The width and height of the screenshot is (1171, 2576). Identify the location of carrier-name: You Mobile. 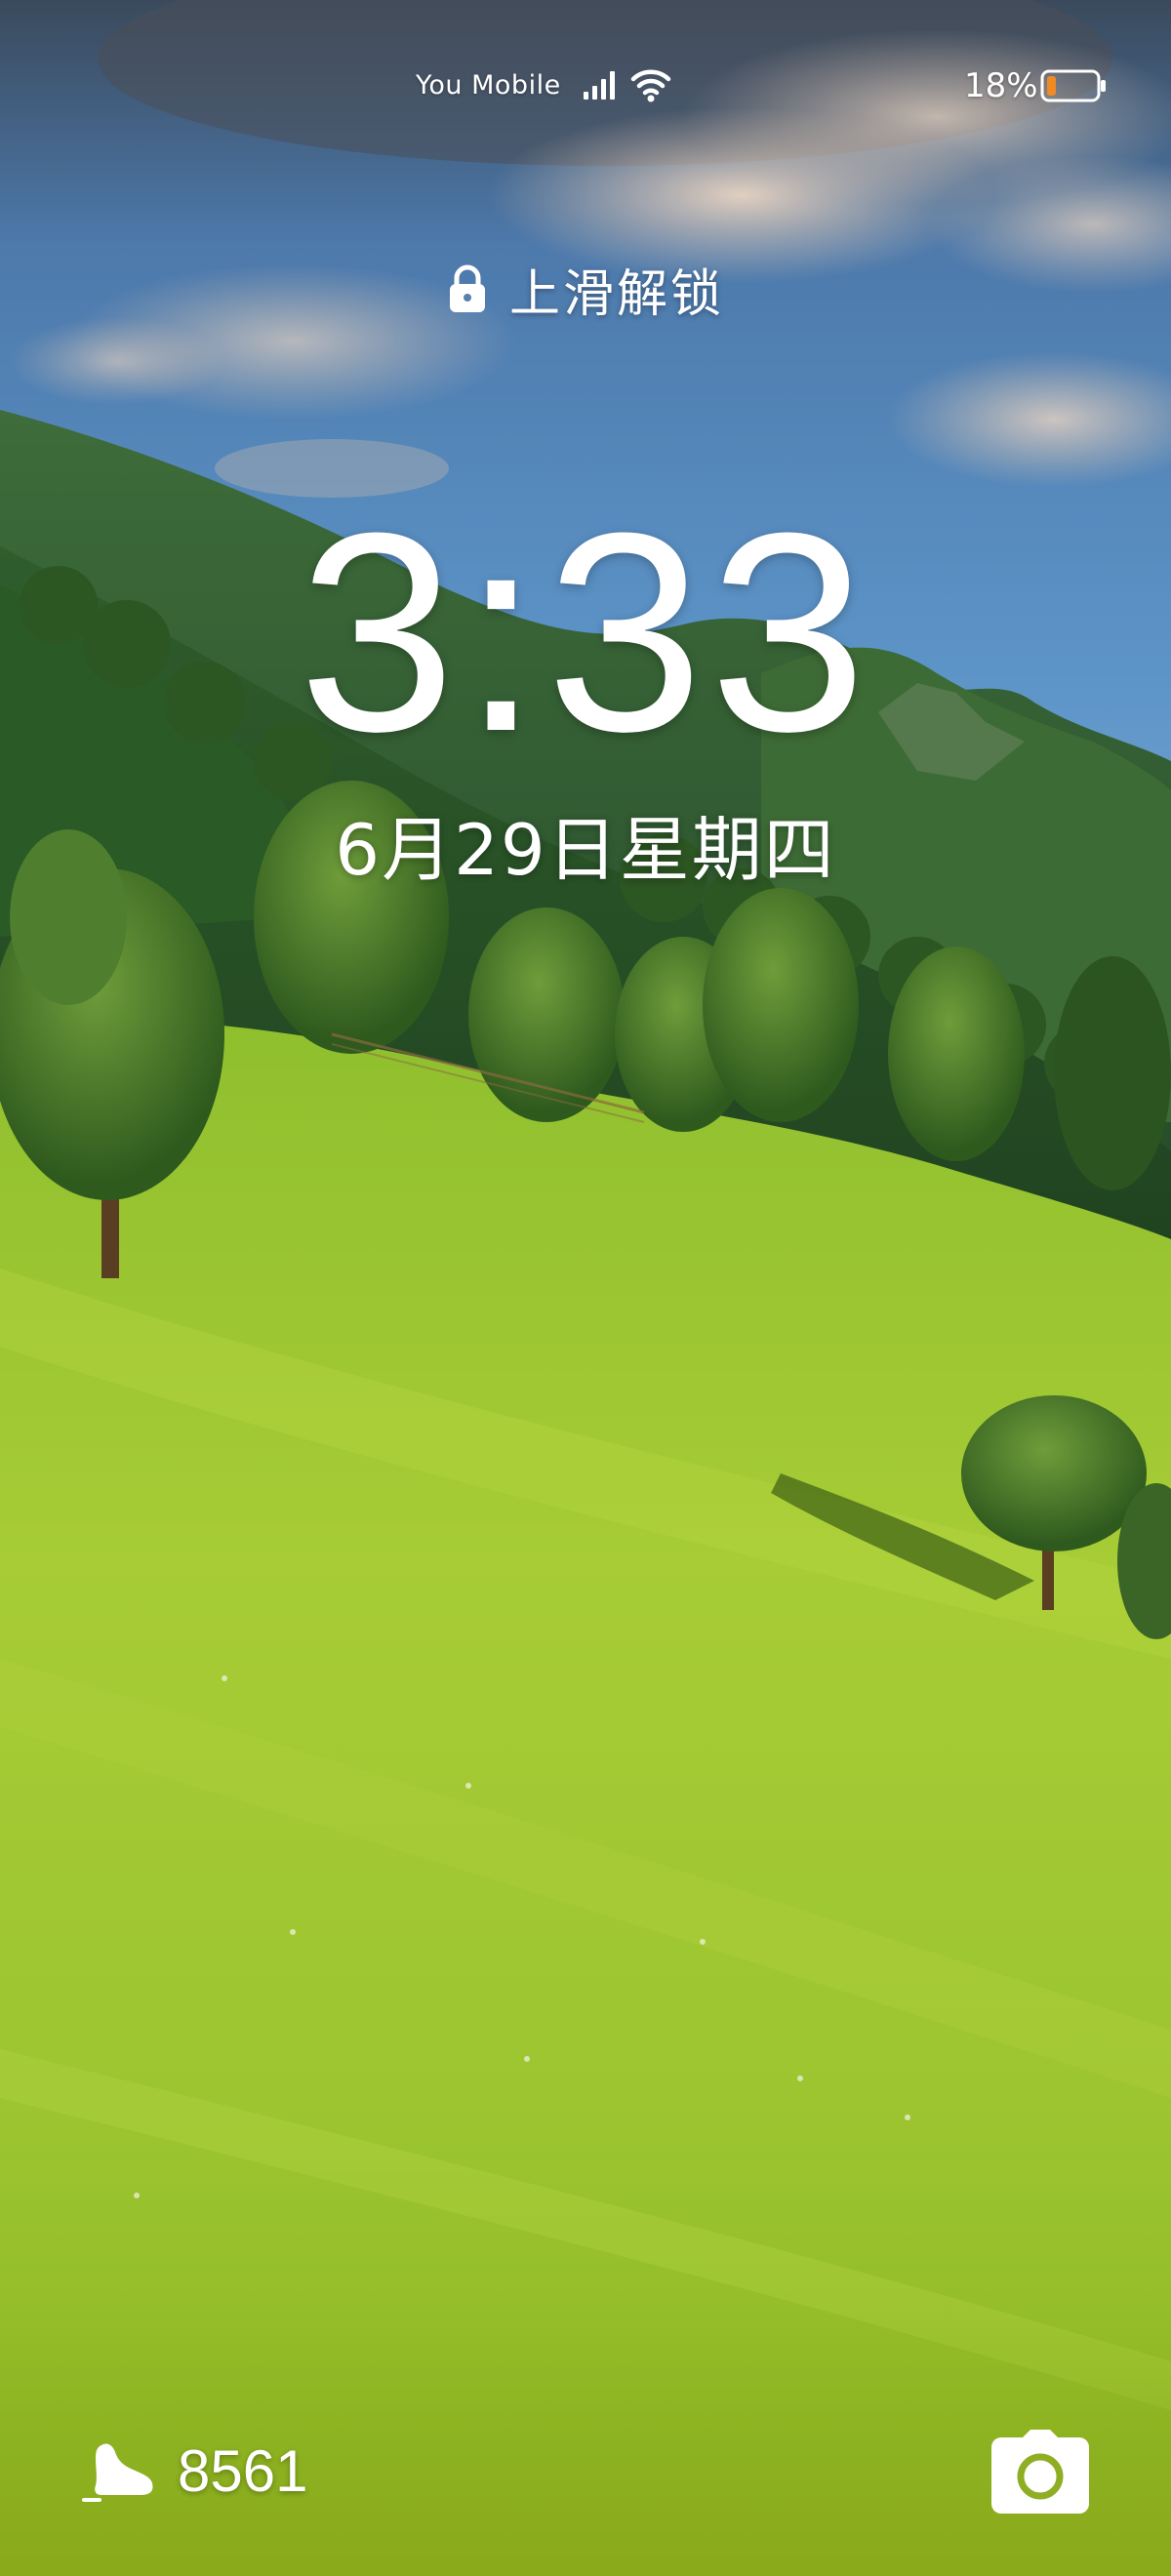
(488, 85).